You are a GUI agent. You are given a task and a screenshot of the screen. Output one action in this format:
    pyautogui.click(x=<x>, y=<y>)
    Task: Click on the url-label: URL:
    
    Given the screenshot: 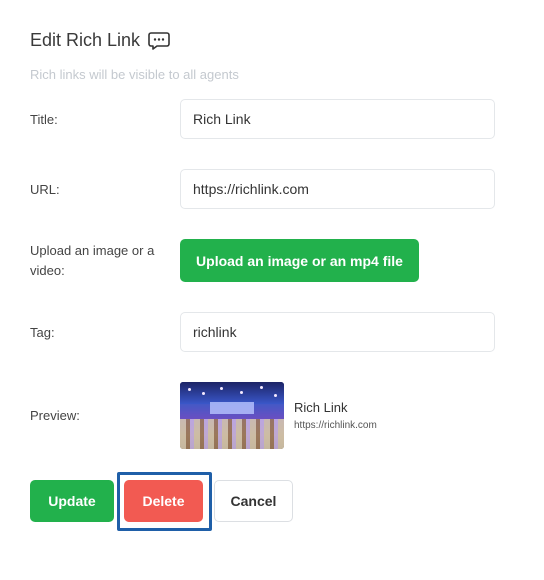 What is the action you would take?
    pyautogui.click(x=45, y=189)
    